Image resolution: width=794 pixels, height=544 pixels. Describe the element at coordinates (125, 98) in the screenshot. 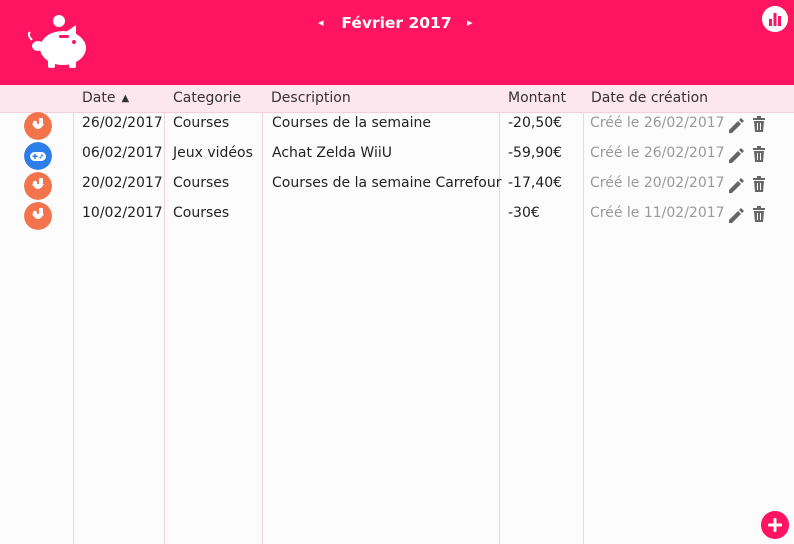

I see `sort-ascending-icon: ▲` at that location.